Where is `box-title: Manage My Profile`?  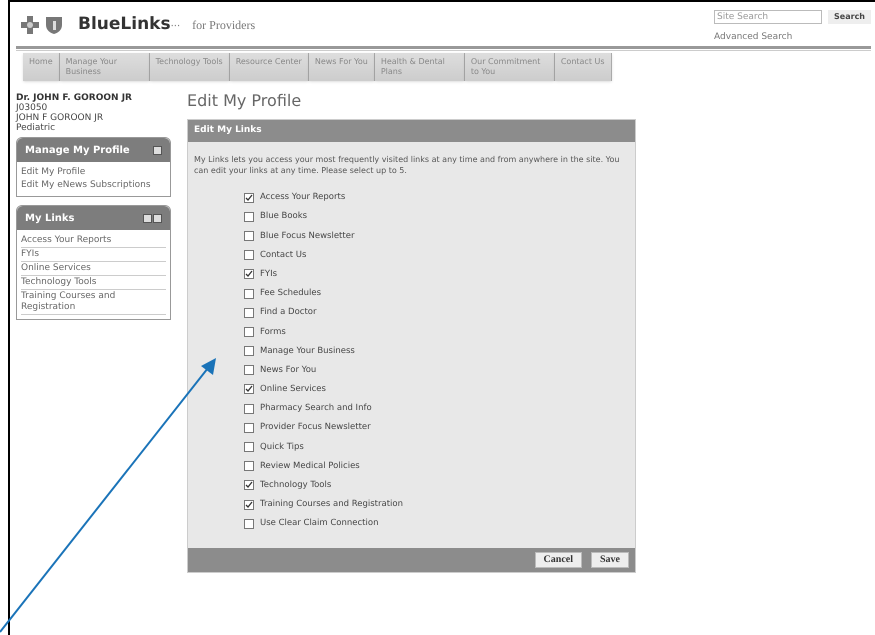 box-title: Manage My Profile is located at coordinates (77, 151).